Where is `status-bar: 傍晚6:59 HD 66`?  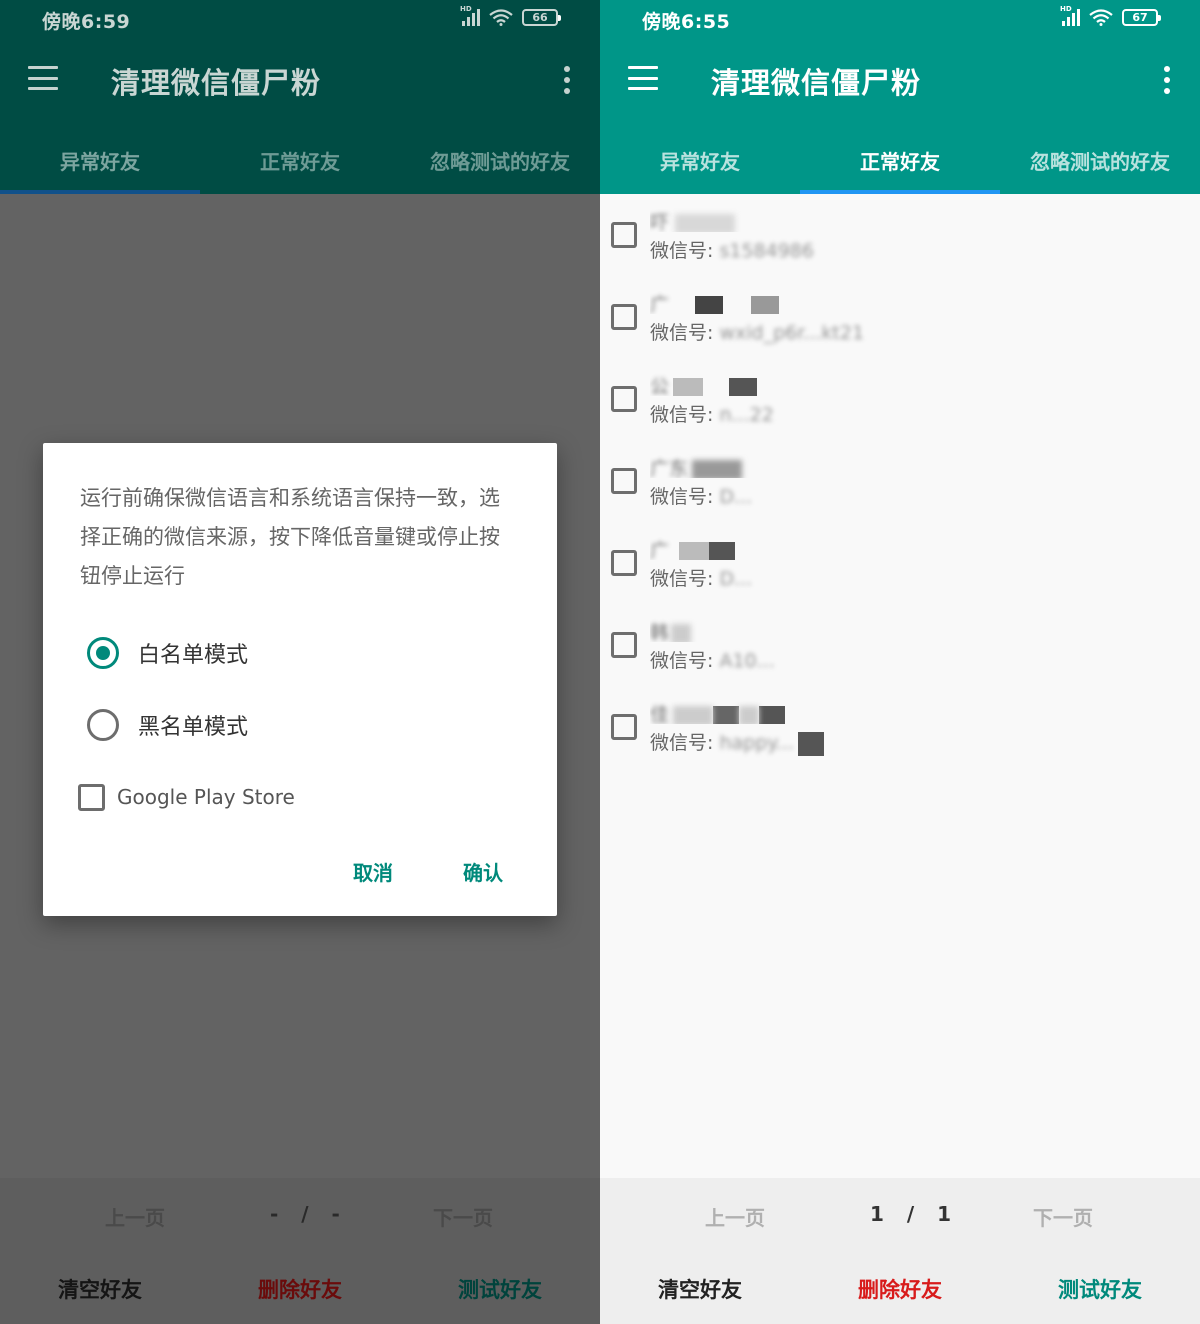
status-bar: 傍晚6:59 HD 66 is located at coordinates (300, 19).